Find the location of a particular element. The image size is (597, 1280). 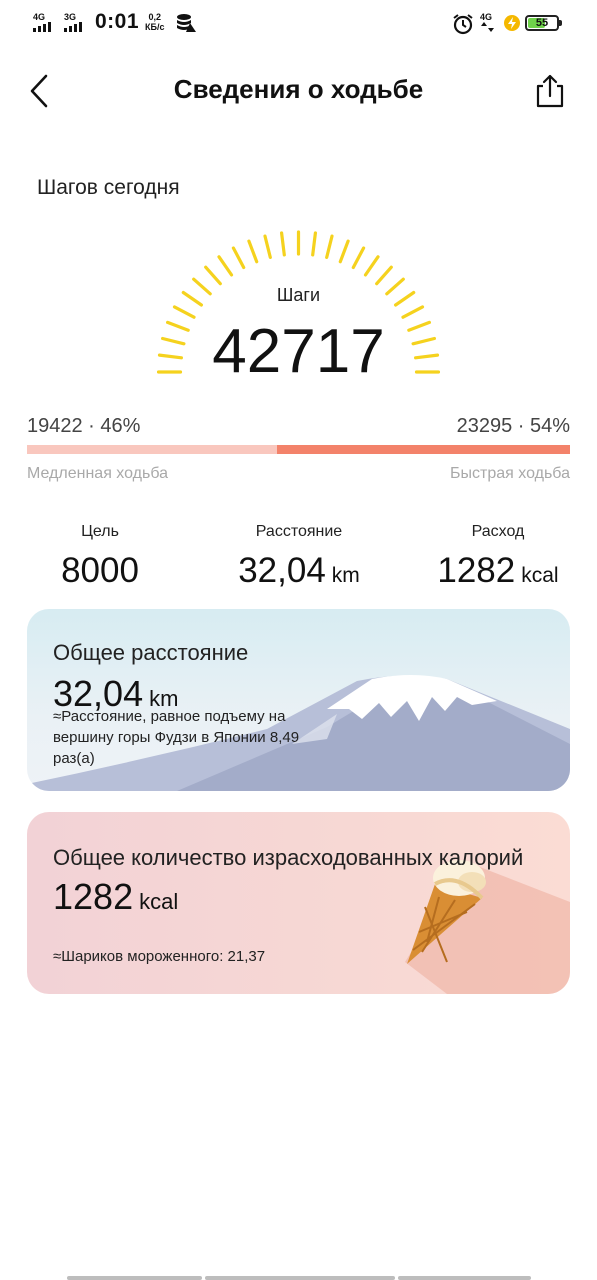

clock: 0:01 is located at coordinates (117, 21).